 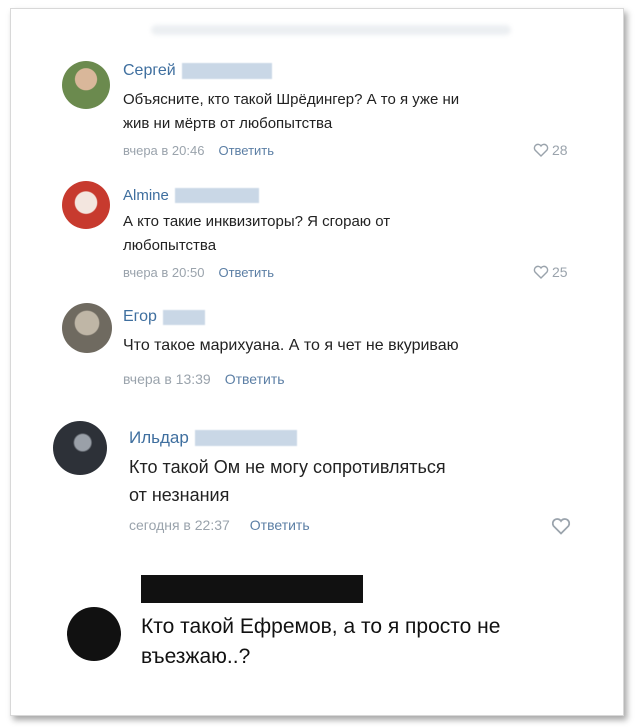 I want to click on comment-meta: вчера в 20:50 Ответить, so click(x=198, y=272).